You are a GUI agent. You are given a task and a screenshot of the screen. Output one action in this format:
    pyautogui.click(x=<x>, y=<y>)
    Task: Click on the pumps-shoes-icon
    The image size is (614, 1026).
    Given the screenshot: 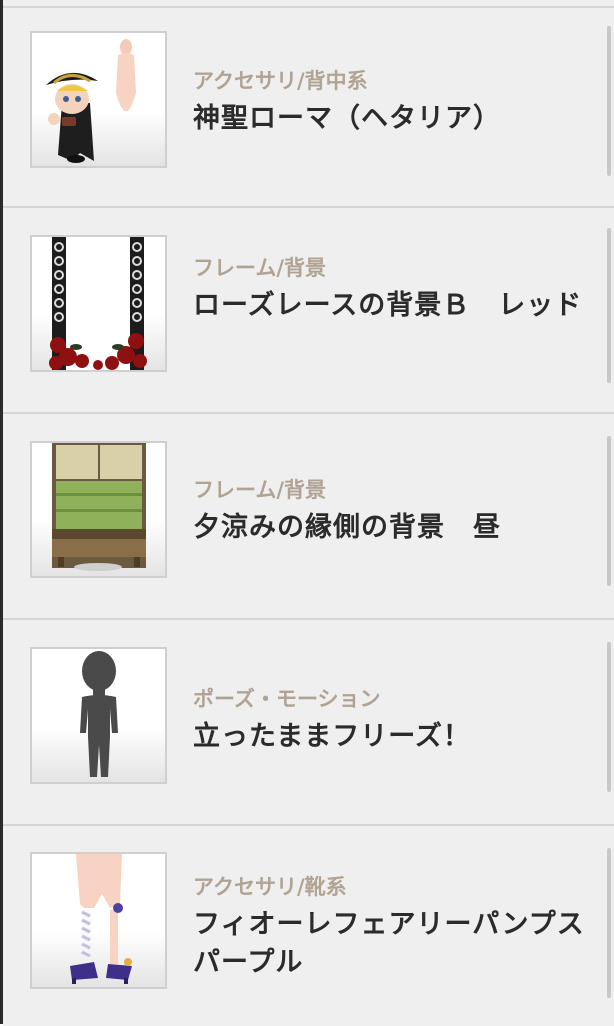 What is the action you would take?
    pyautogui.click(x=101, y=919)
    